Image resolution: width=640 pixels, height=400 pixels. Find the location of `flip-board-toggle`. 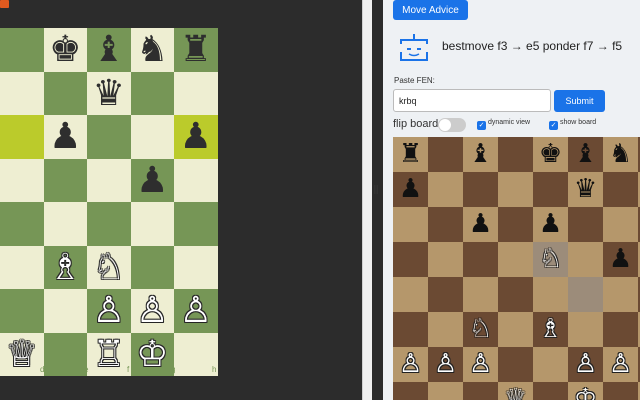

flip-board-toggle is located at coordinates (452, 125).